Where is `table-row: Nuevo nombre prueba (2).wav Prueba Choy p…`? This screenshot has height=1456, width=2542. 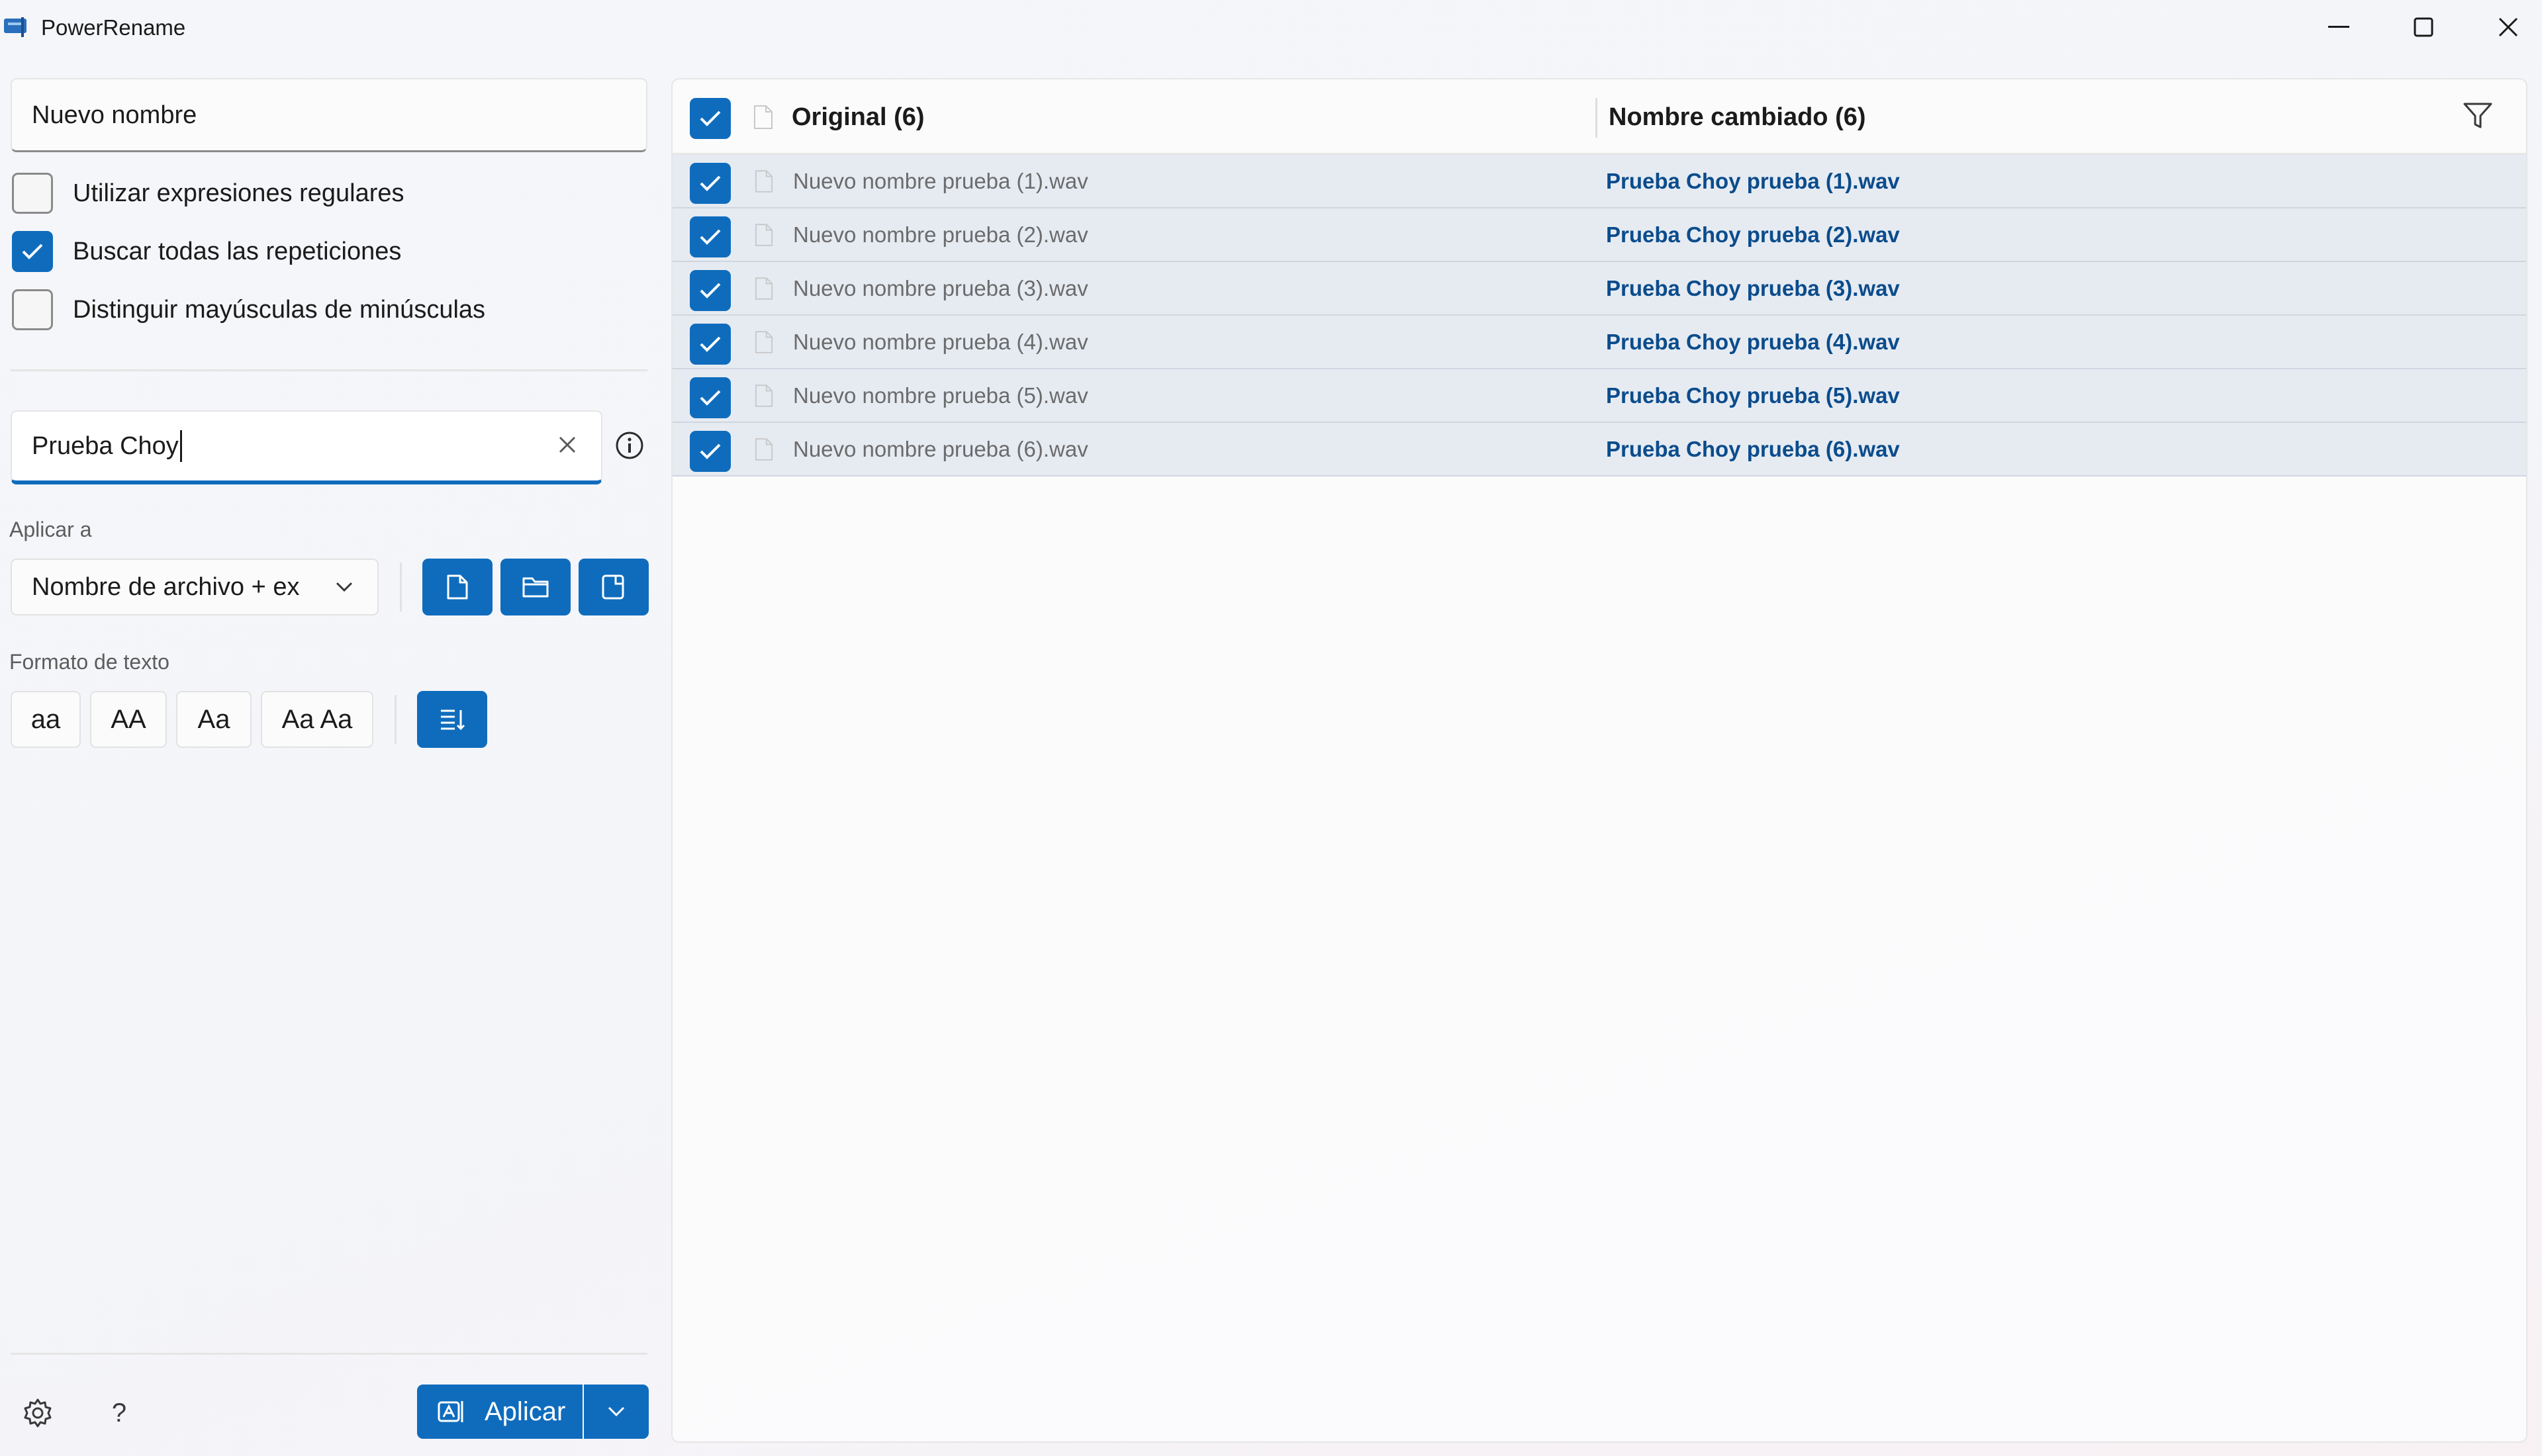 table-row: Nuevo nombre prueba (2).wav Prueba Choy p… is located at coordinates (1600, 235).